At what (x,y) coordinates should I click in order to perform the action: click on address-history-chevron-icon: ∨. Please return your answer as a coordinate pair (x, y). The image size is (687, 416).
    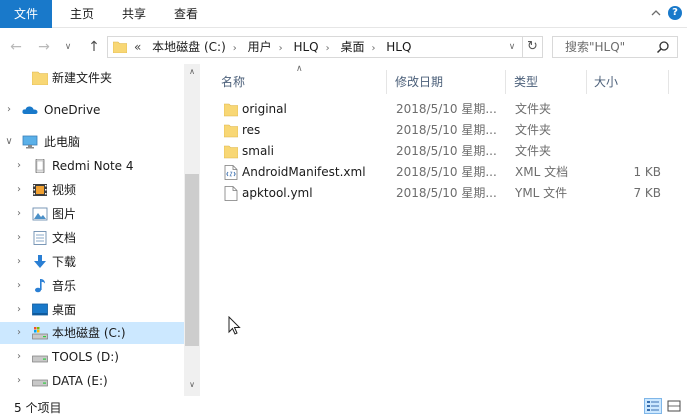
    Looking at the image, I should click on (512, 47).